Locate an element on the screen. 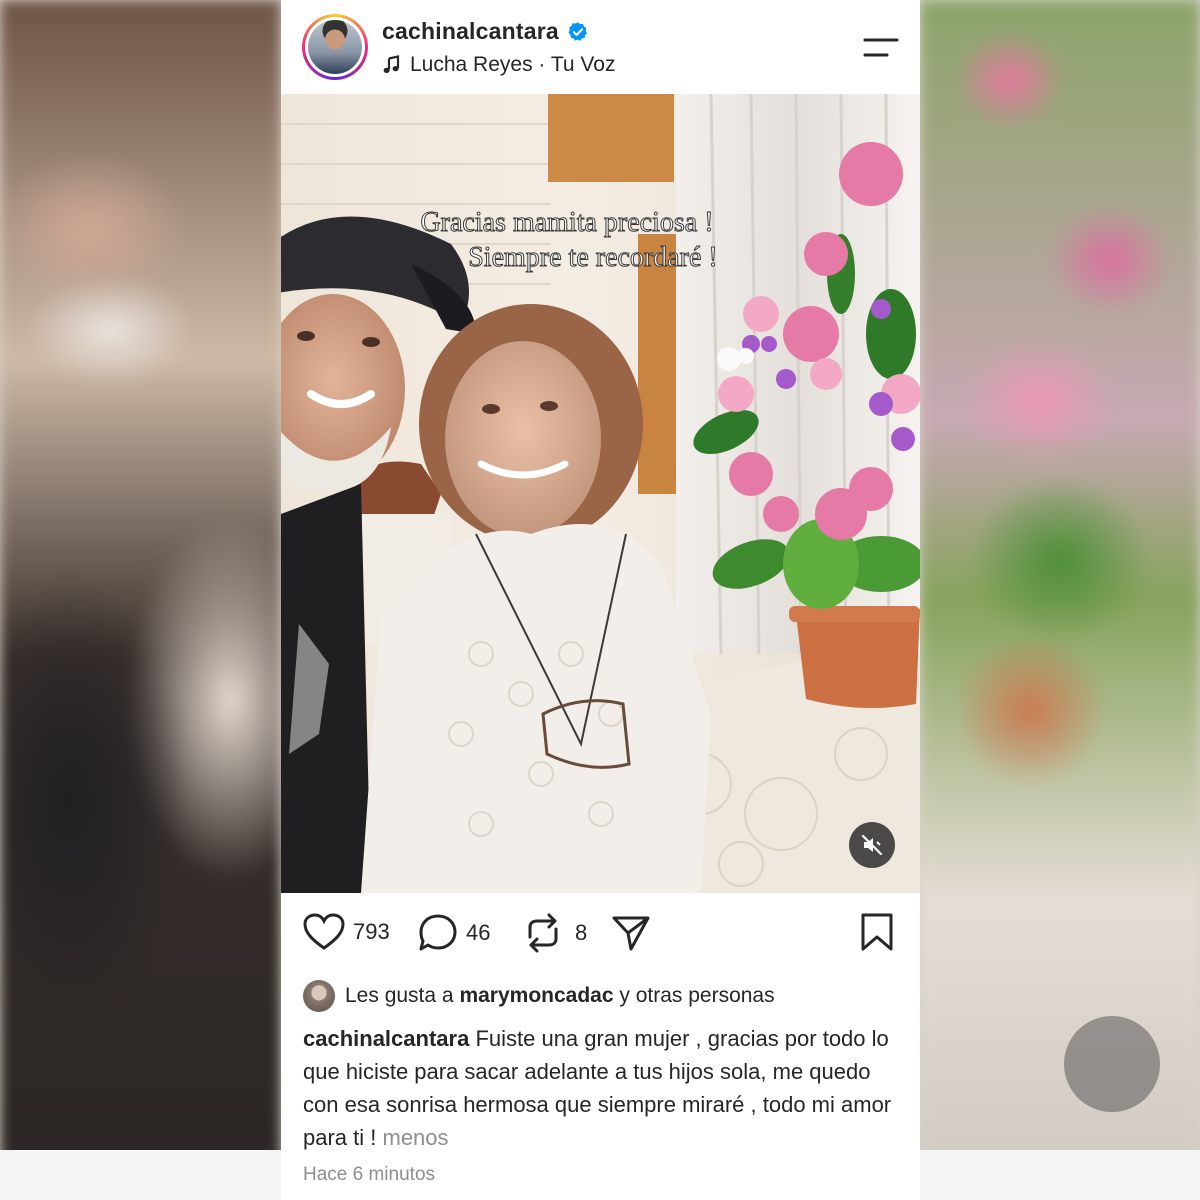 The height and width of the screenshot is (1200, 1200). repost-action: 8 is located at coordinates (555, 933).